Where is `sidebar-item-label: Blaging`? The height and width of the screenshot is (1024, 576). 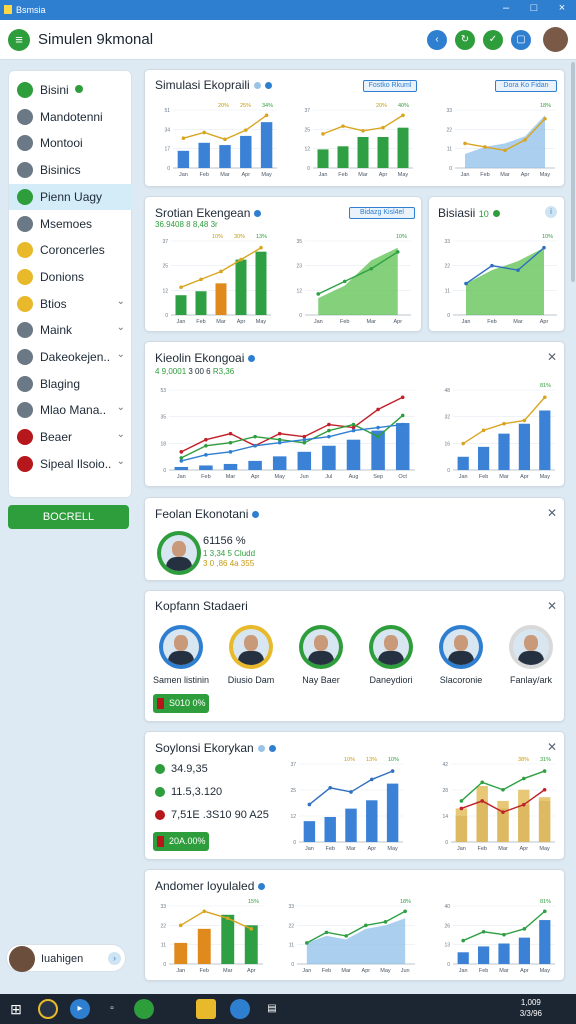 sidebar-item-label: Blaging is located at coordinates (60, 383).